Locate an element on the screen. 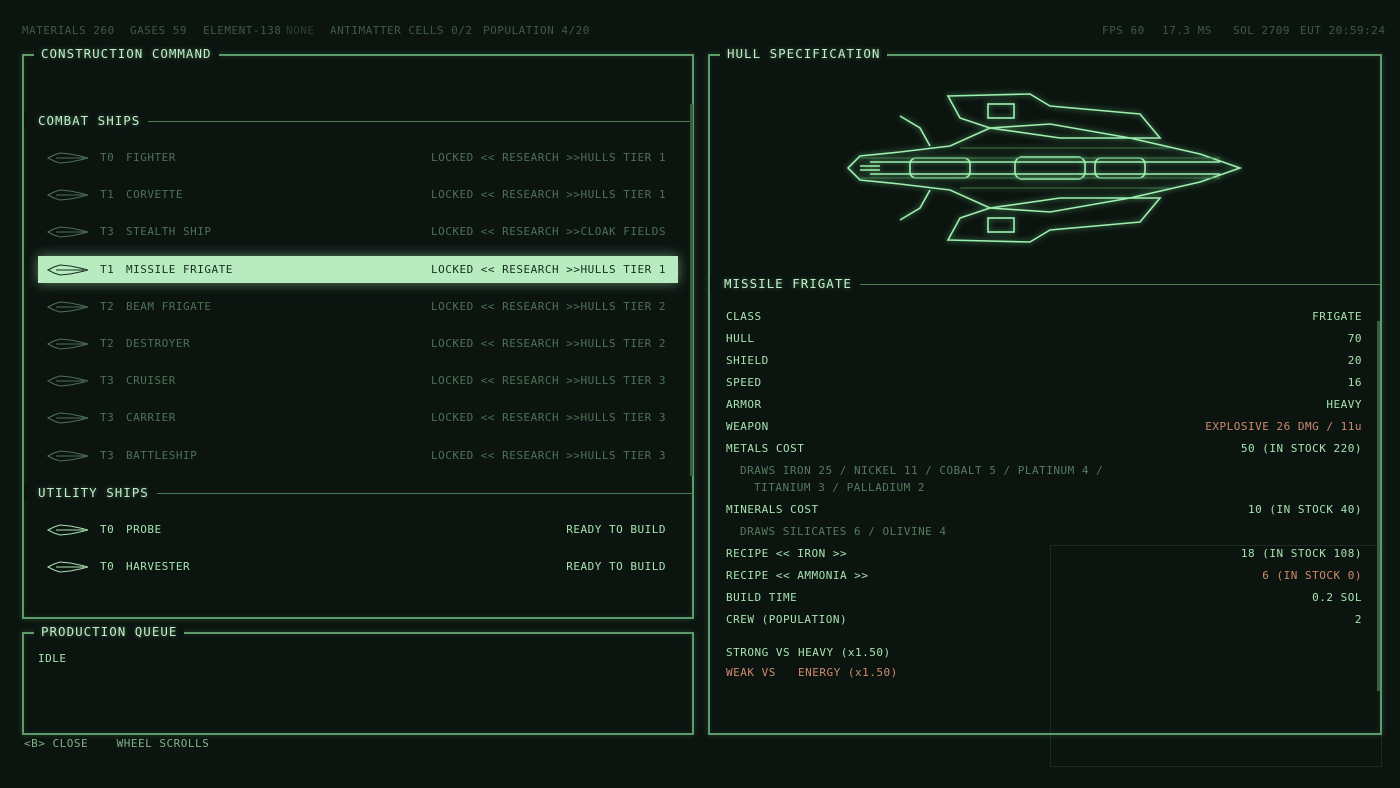  stat-value: EXPLOSIVE 26 DMG / 11u is located at coordinates (1283, 426).